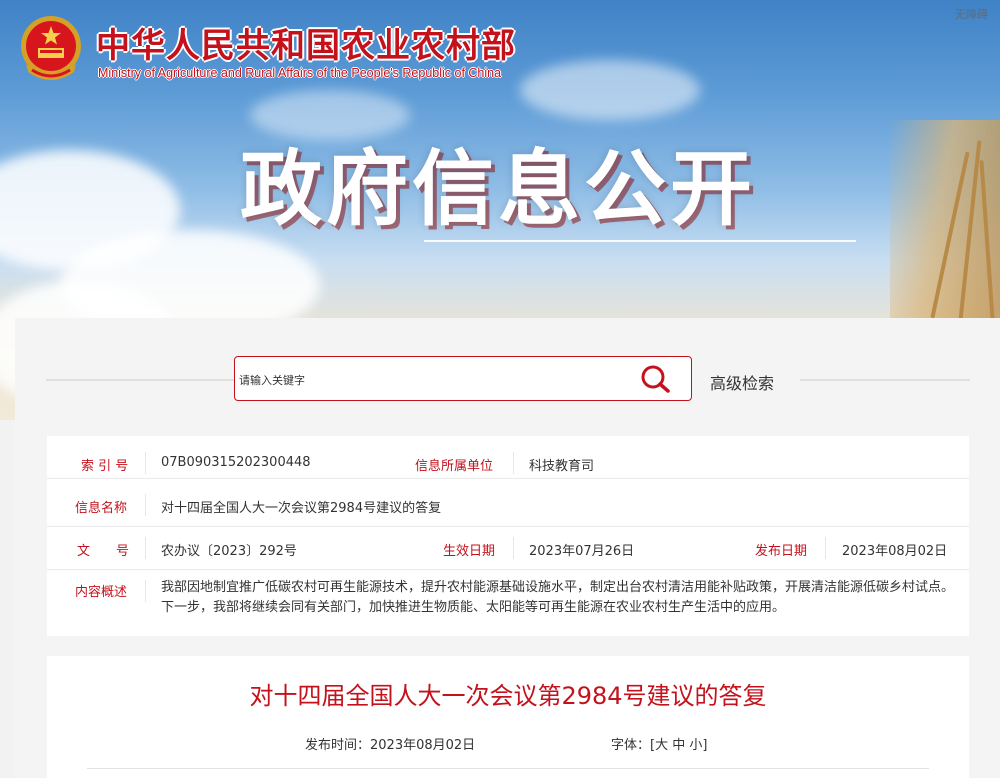 The width and height of the screenshot is (1000, 778). Describe the element at coordinates (429, 380) in the screenshot. I see `search-input` at that location.